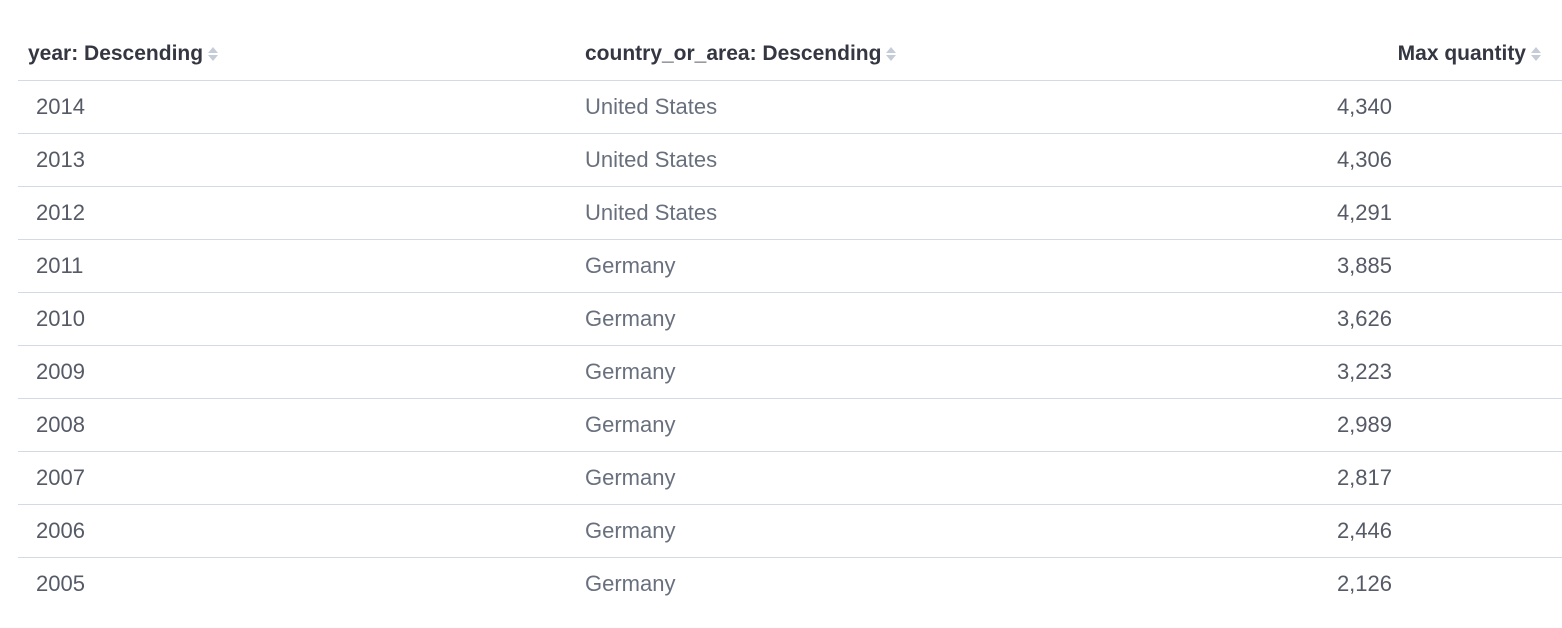  I want to click on table-row: 2010 Germany 3,626, so click(790, 319).